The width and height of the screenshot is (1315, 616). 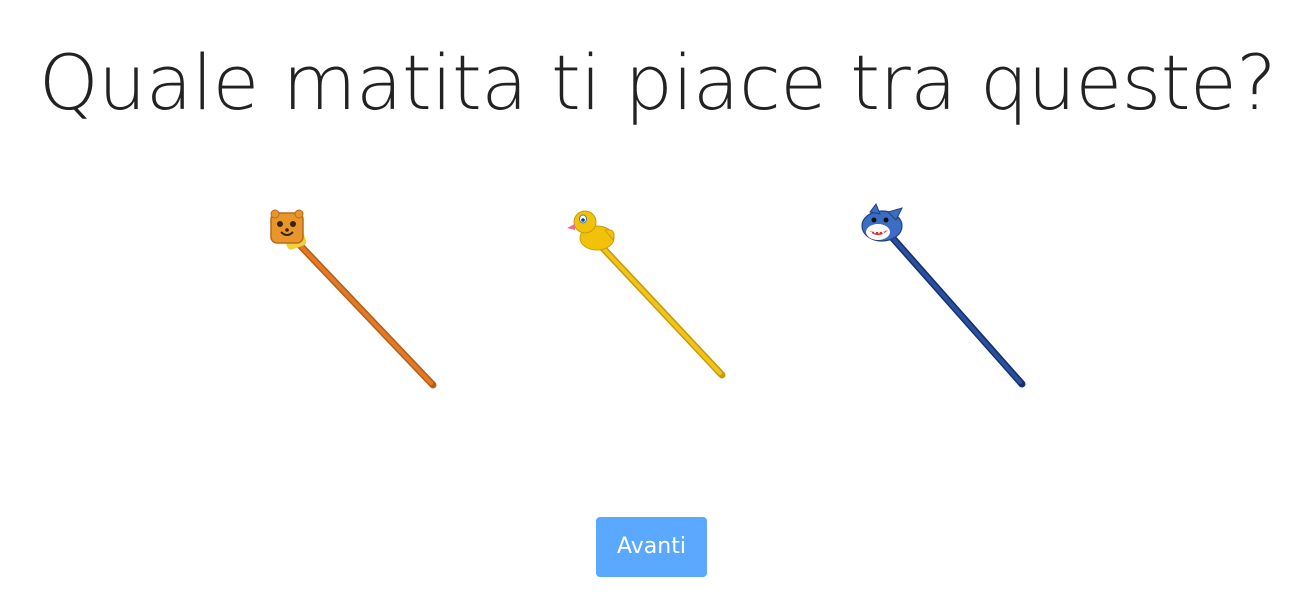 What do you see at coordinates (353, 299) in the screenshot?
I see `bear-pencil-icon` at bounding box center [353, 299].